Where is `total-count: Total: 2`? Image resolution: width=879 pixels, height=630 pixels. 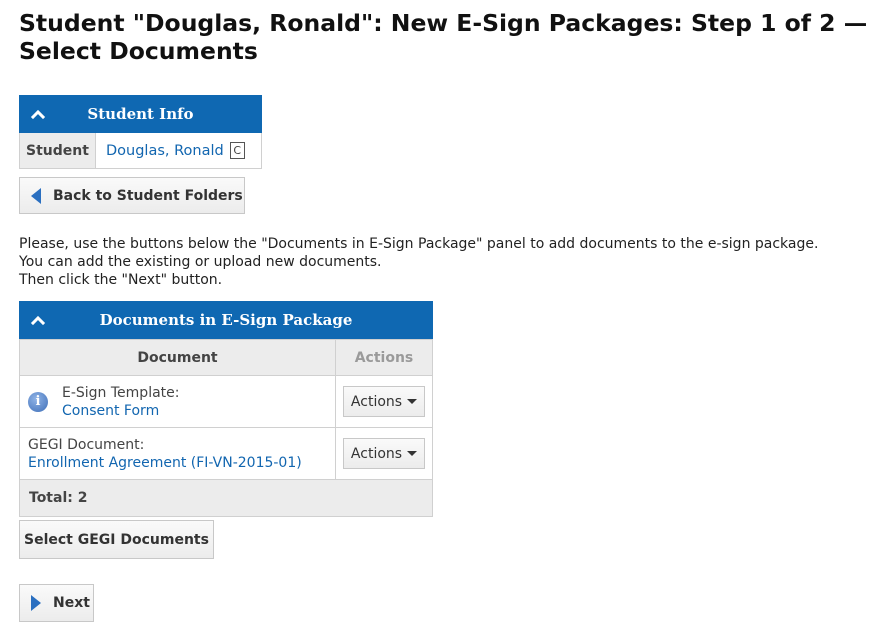 total-count: Total: 2 is located at coordinates (226, 498).